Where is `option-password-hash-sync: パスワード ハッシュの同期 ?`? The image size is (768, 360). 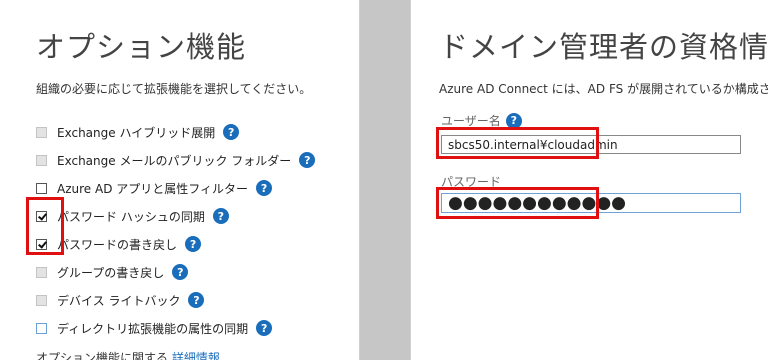
option-password-hash-sync: パスワード ハッシュの同期 ? is located at coordinates (175, 216).